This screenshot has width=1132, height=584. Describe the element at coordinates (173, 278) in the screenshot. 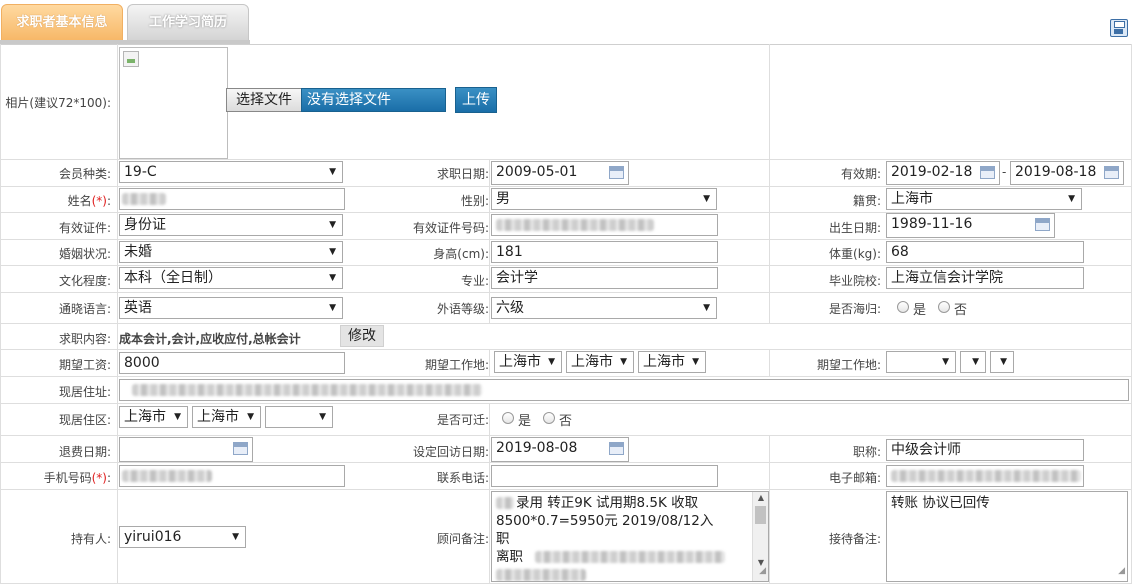

I see `education-value: 本科（全日制）` at that location.